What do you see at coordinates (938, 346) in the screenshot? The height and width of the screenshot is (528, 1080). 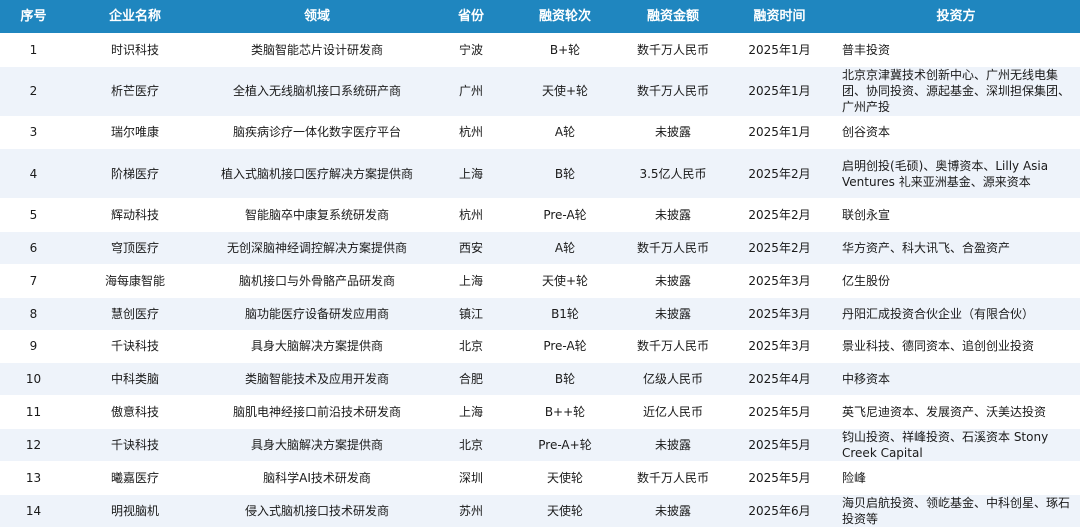 I see `cell-investors: 景业科技、德同资本、追创创业投资` at bounding box center [938, 346].